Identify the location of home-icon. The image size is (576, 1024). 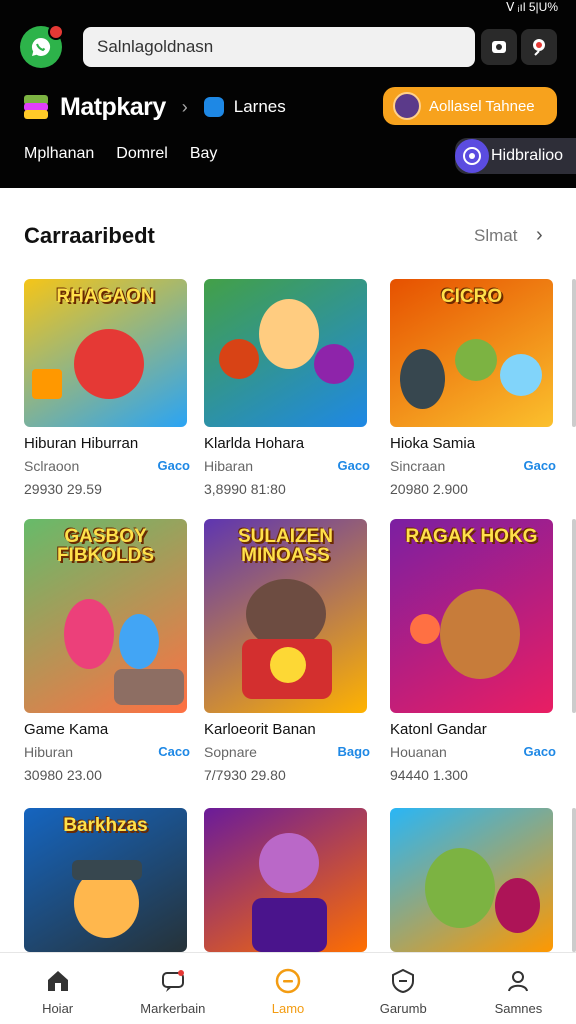
(57, 981).